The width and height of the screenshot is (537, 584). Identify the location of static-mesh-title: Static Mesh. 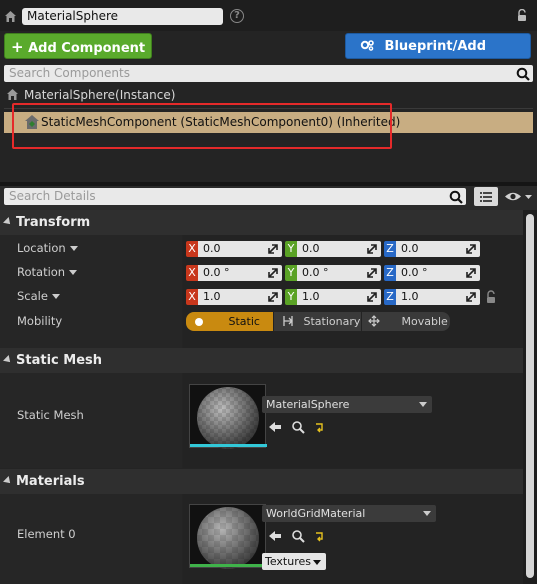
(59, 360).